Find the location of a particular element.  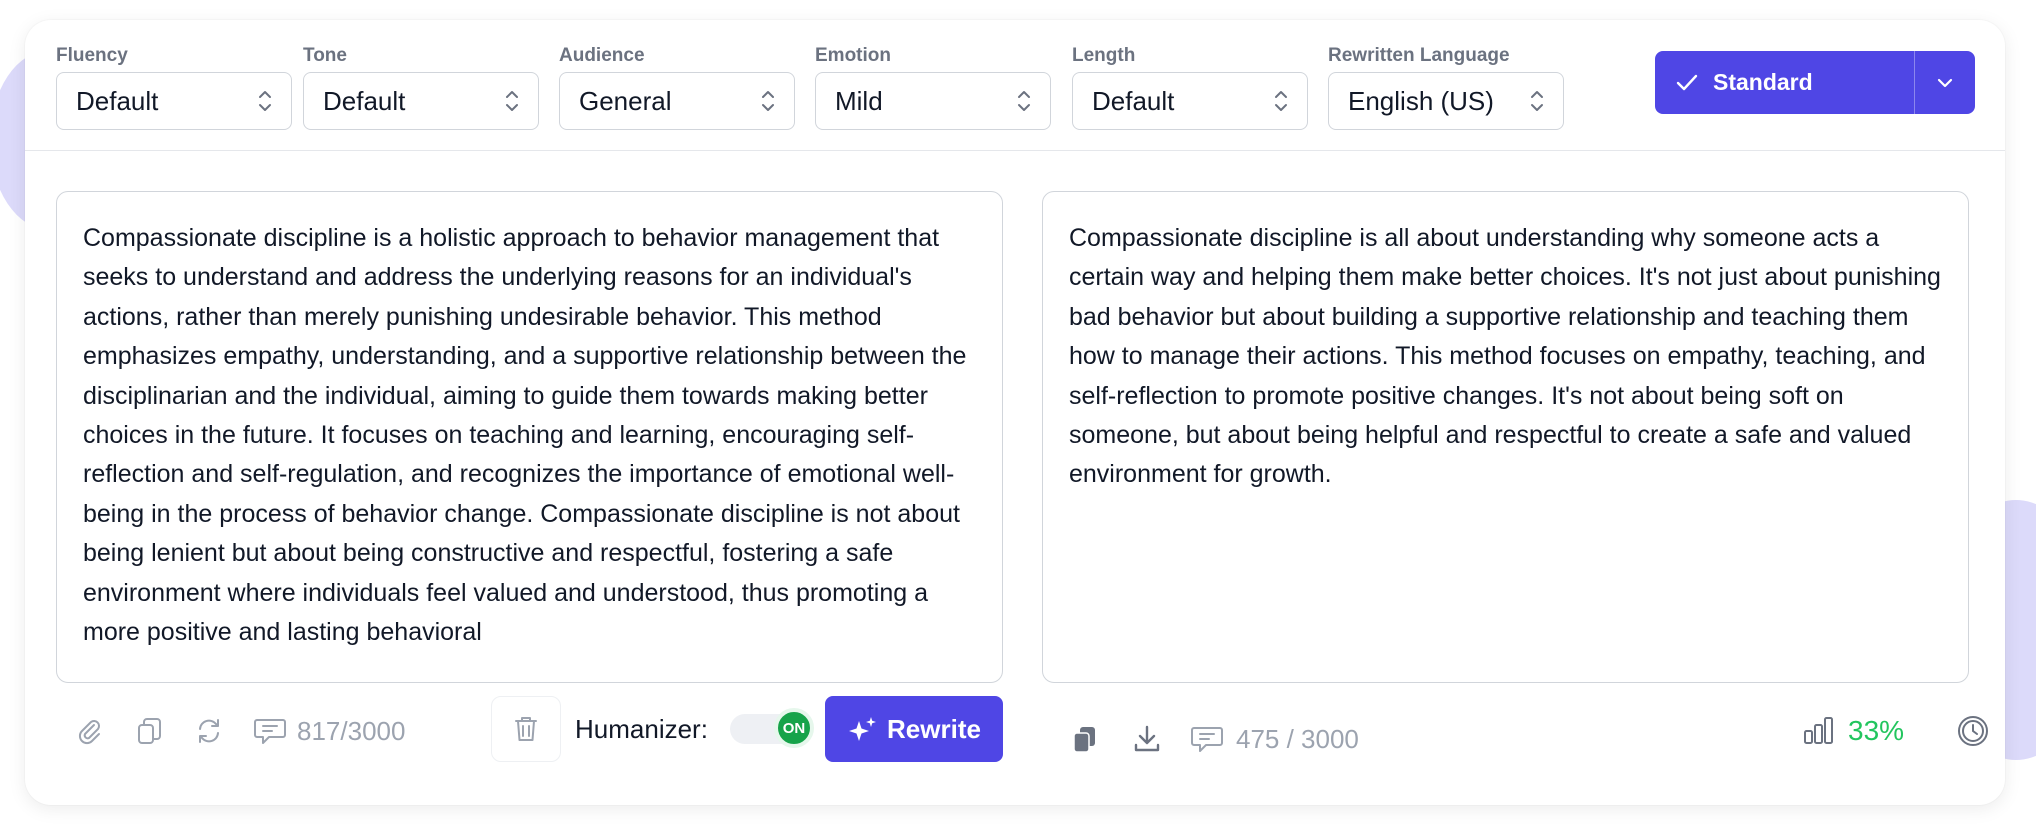

copy-input-button is located at coordinates (150, 731).